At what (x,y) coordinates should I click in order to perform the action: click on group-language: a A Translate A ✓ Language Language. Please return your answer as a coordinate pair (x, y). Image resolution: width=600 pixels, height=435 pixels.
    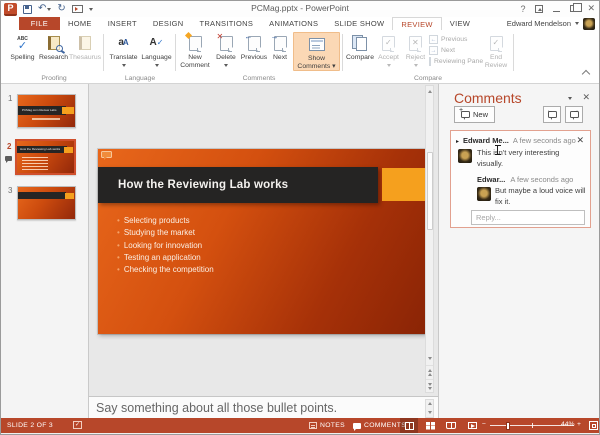
    Looking at the image, I should click on (140, 56).